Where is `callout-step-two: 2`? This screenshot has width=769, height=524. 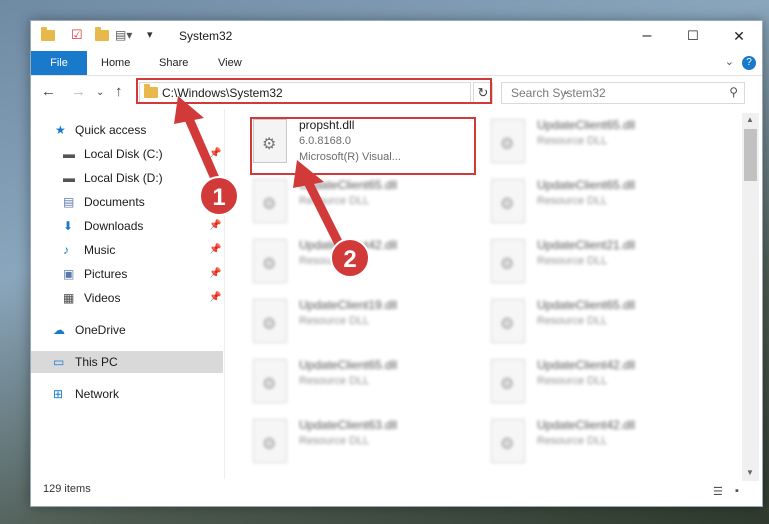
callout-step-two: 2 is located at coordinates (350, 258).